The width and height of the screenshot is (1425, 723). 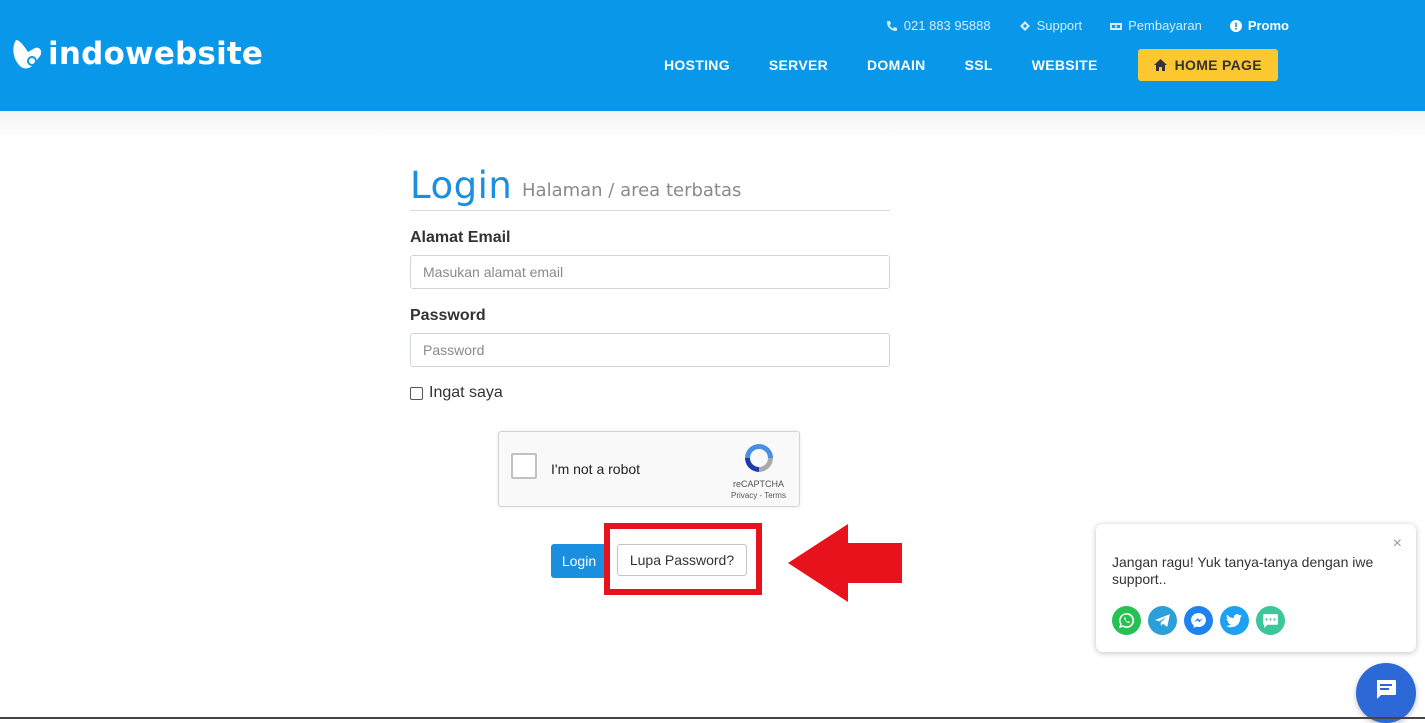 I want to click on payment-label: Pembayaran, so click(x=1165, y=25).